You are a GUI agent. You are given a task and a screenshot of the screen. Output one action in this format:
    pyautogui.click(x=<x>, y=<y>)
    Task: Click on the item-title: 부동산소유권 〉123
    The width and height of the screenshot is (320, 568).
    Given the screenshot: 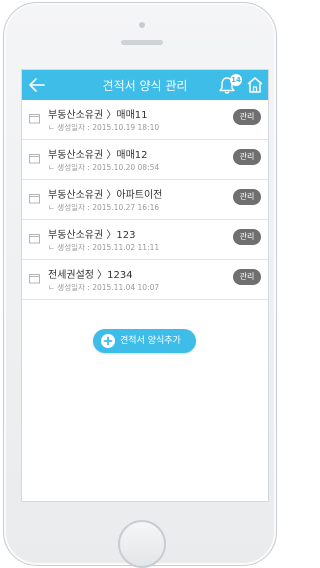 What is the action you would take?
    pyautogui.click(x=92, y=235)
    